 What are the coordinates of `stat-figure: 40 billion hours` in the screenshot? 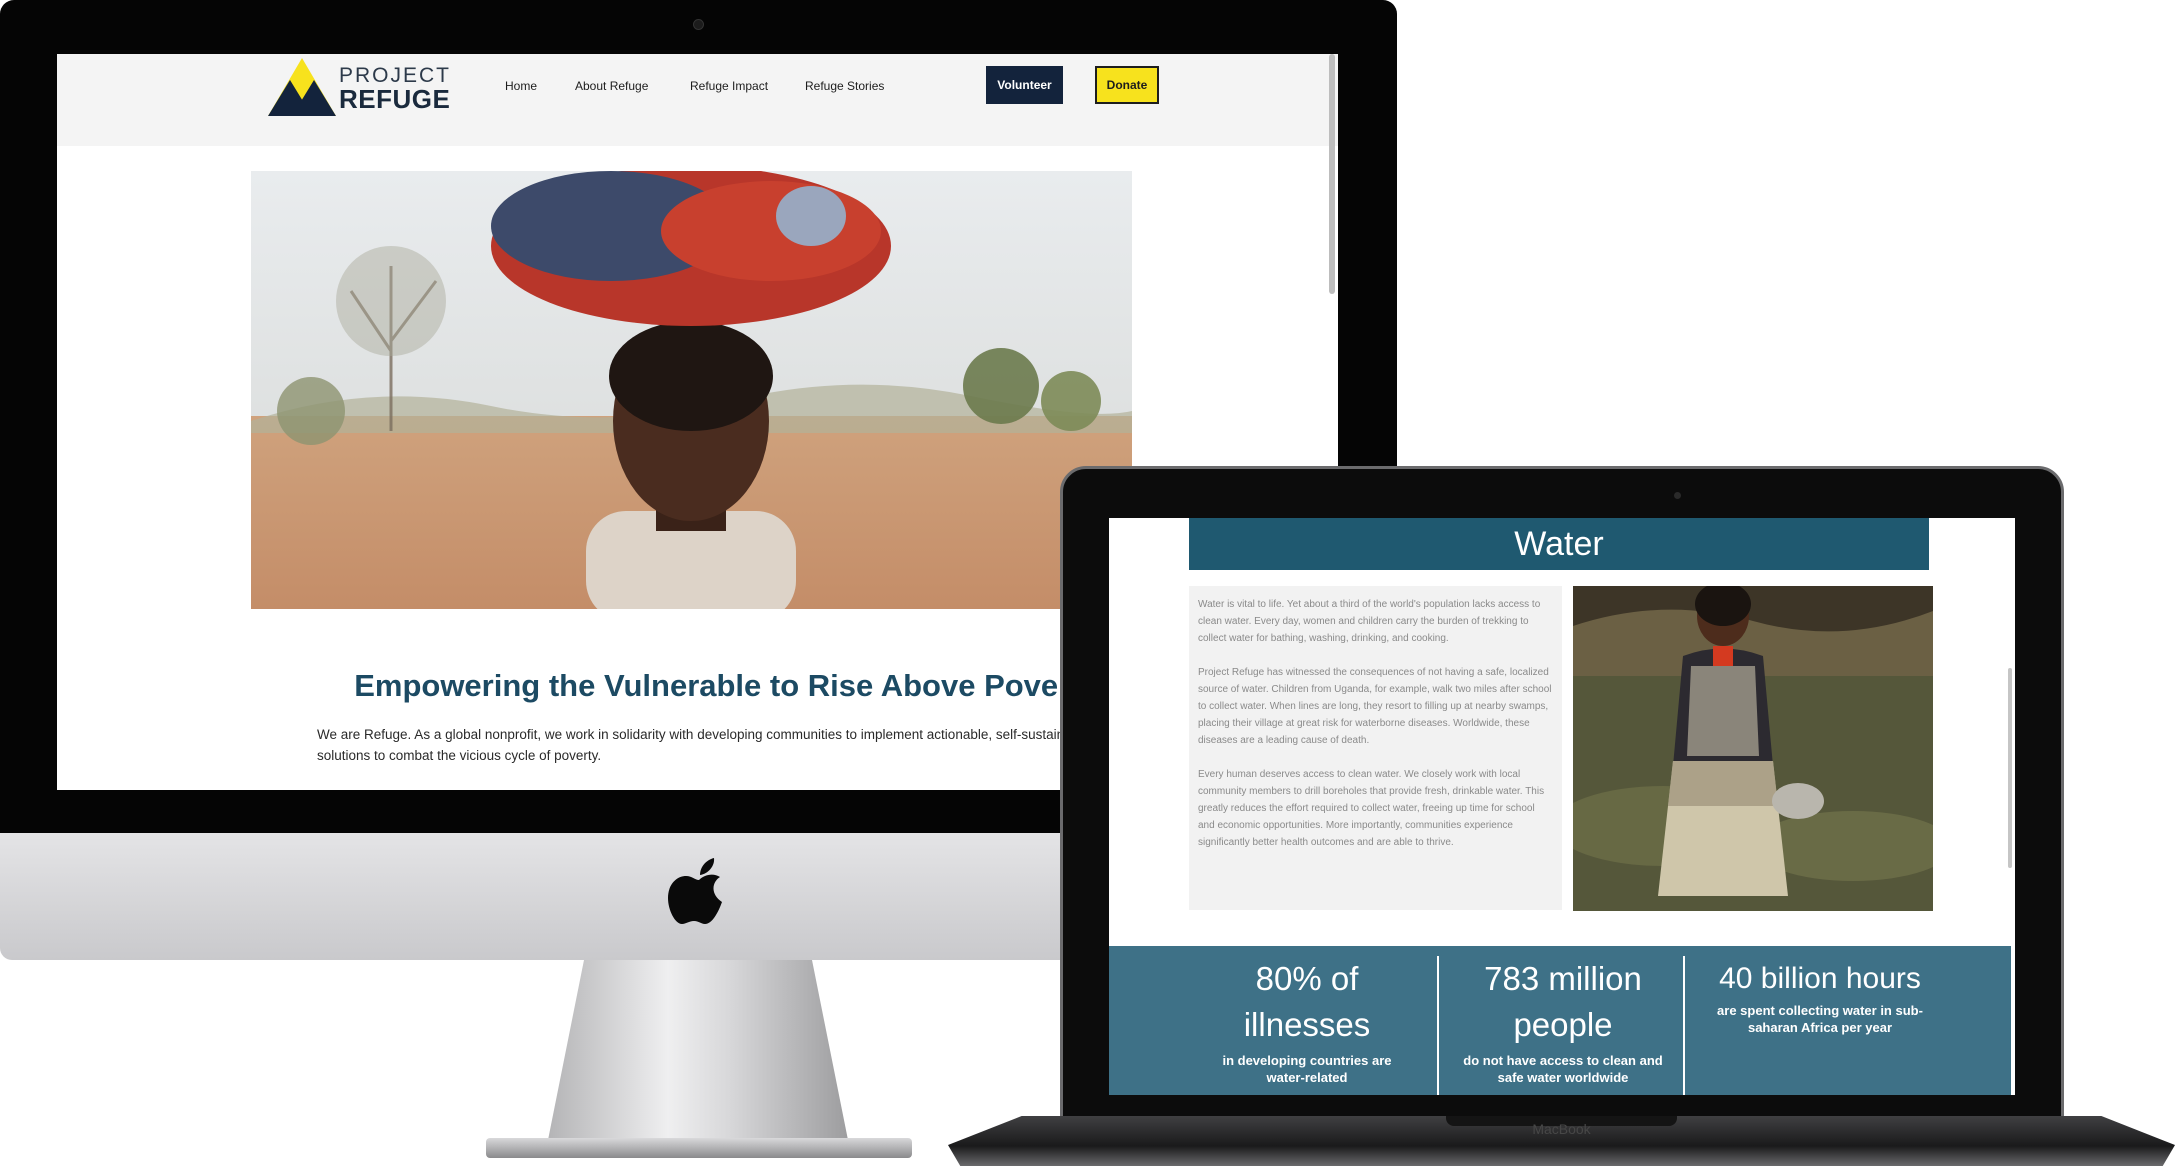 It's located at (1820, 978).